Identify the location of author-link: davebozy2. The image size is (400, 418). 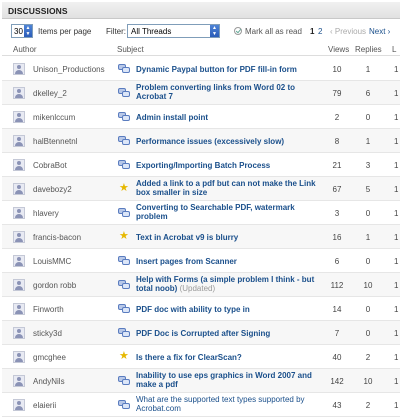
(52, 189).